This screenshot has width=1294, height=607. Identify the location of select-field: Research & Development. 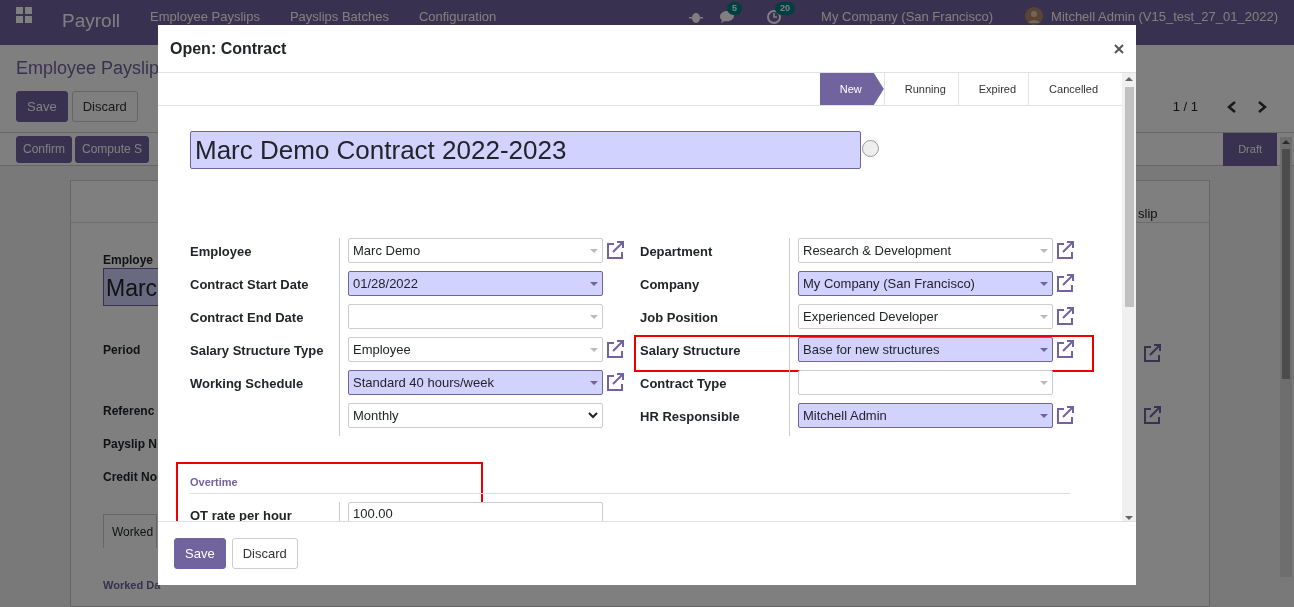
(925, 250).